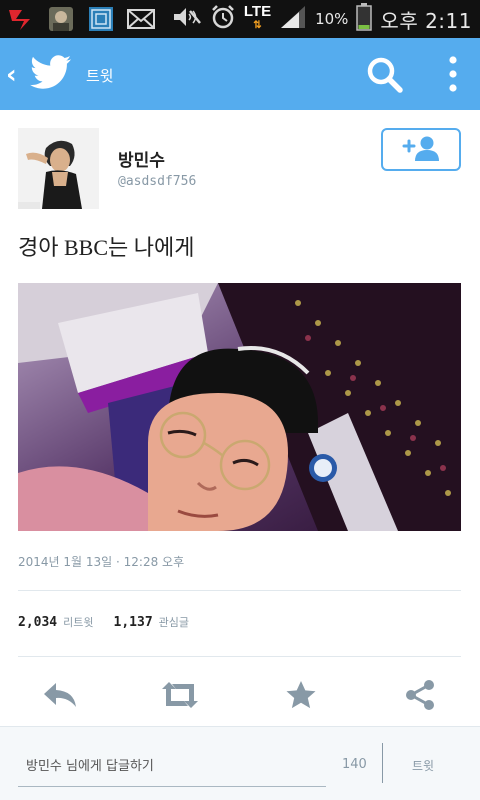 Image resolution: width=480 pixels, height=800 pixels. I want to click on reply-bar: 140 트윗, so click(240, 763).